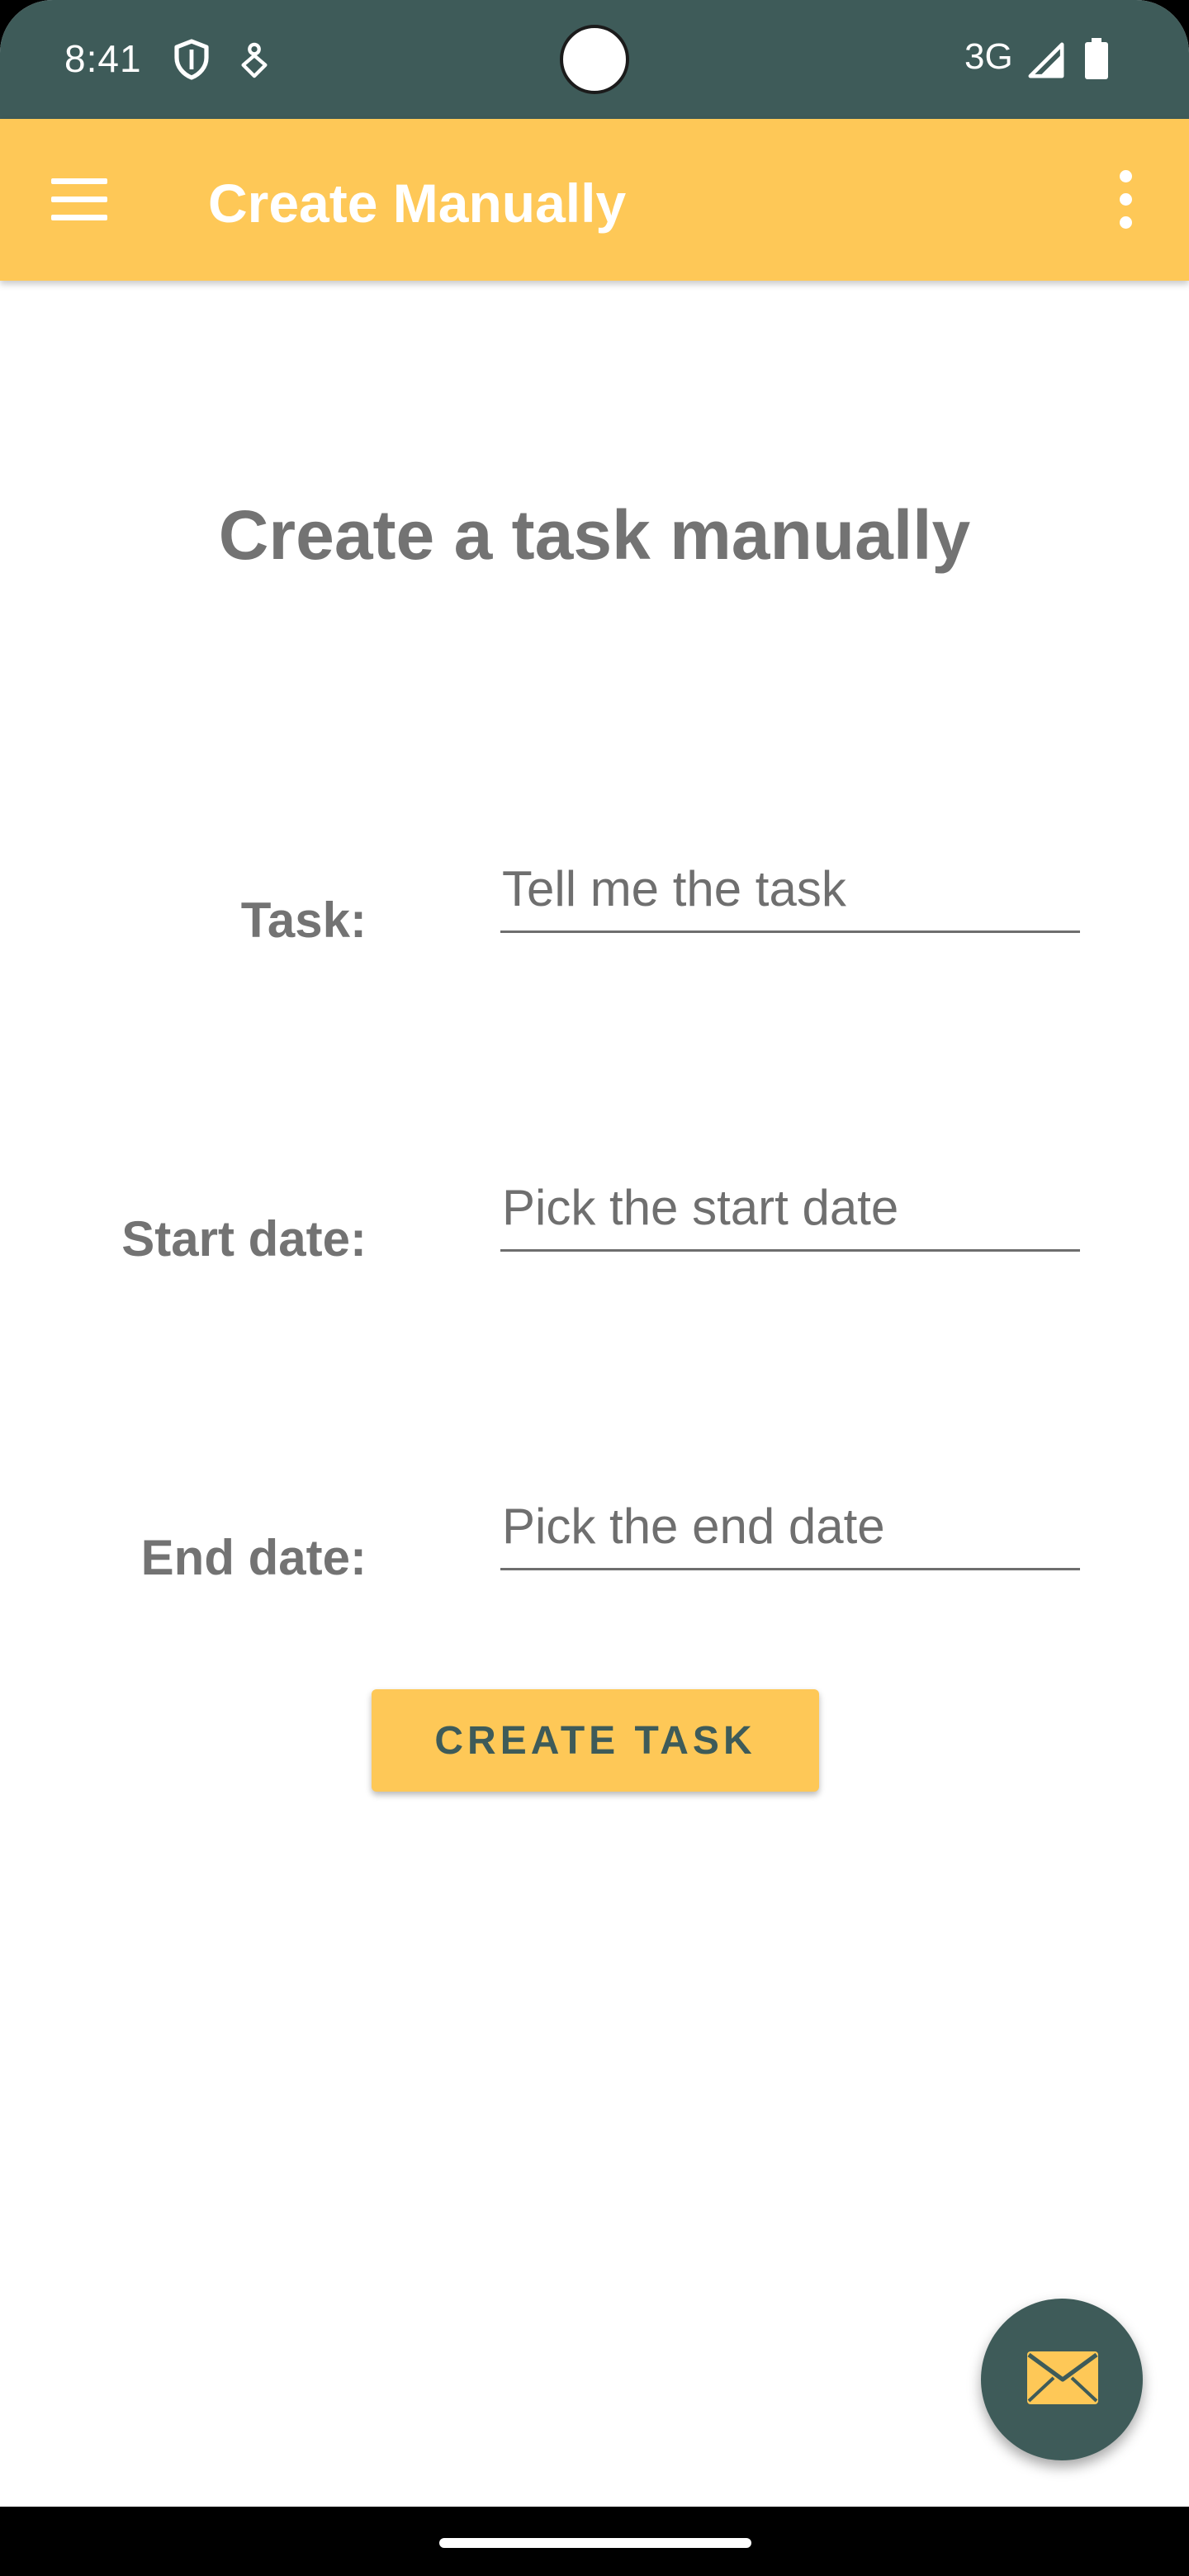 Image resolution: width=1189 pixels, height=2576 pixels. I want to click on status-bar: 8:41 3G, so click(594, 59).